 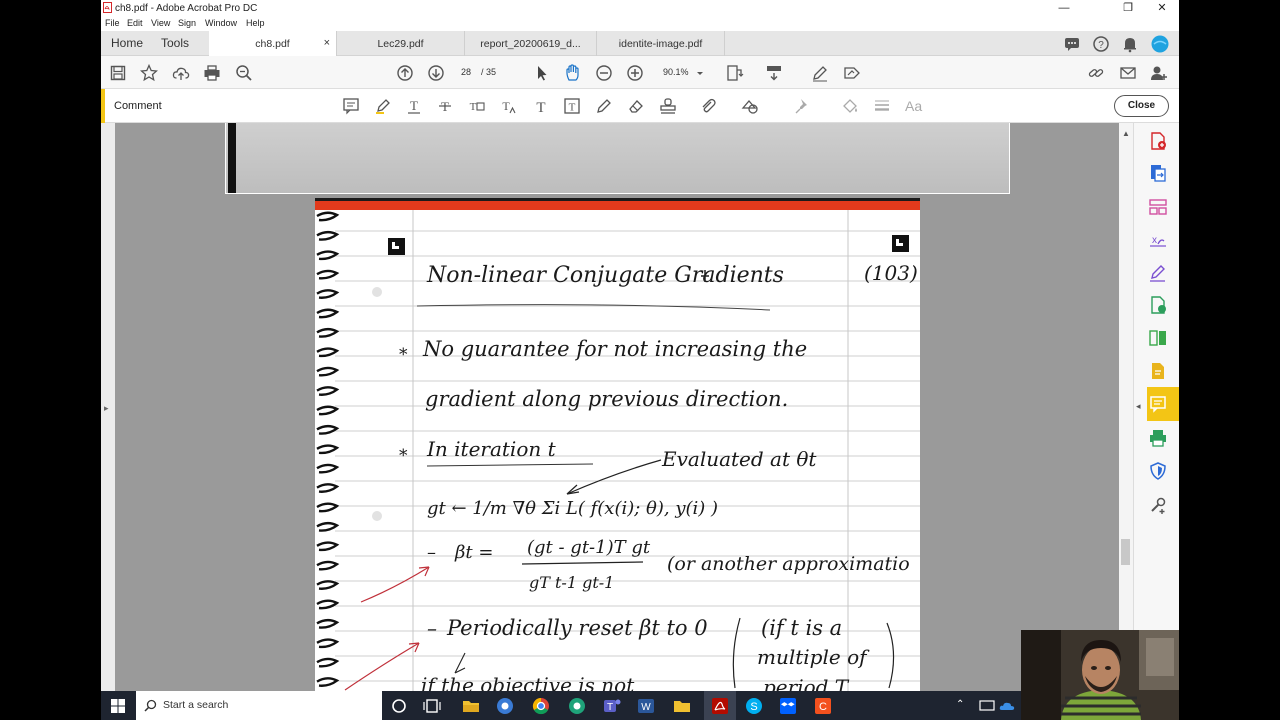 I want to click on text-box-icon: T, so click(x=572, y=106).